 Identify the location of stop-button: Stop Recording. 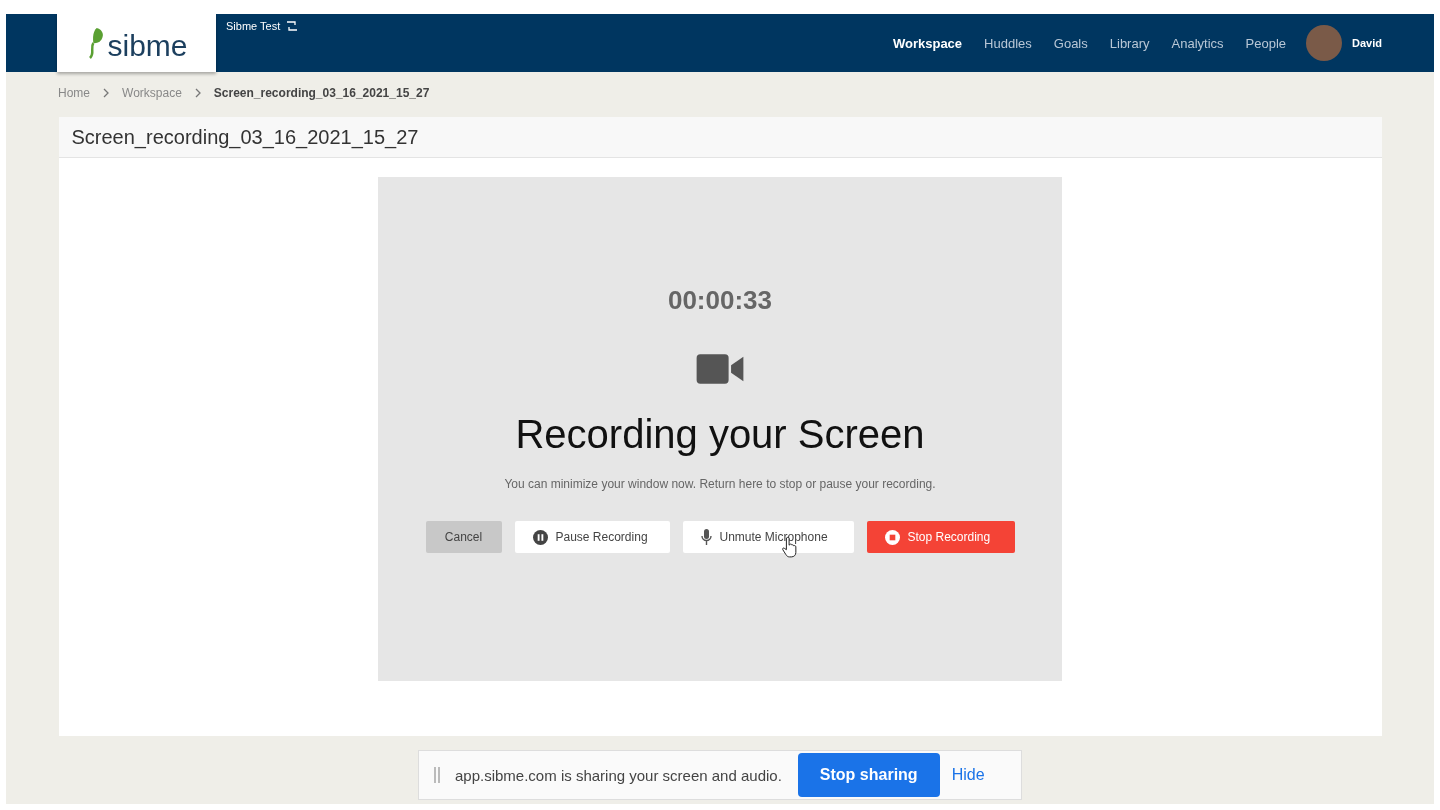
(940, 537).